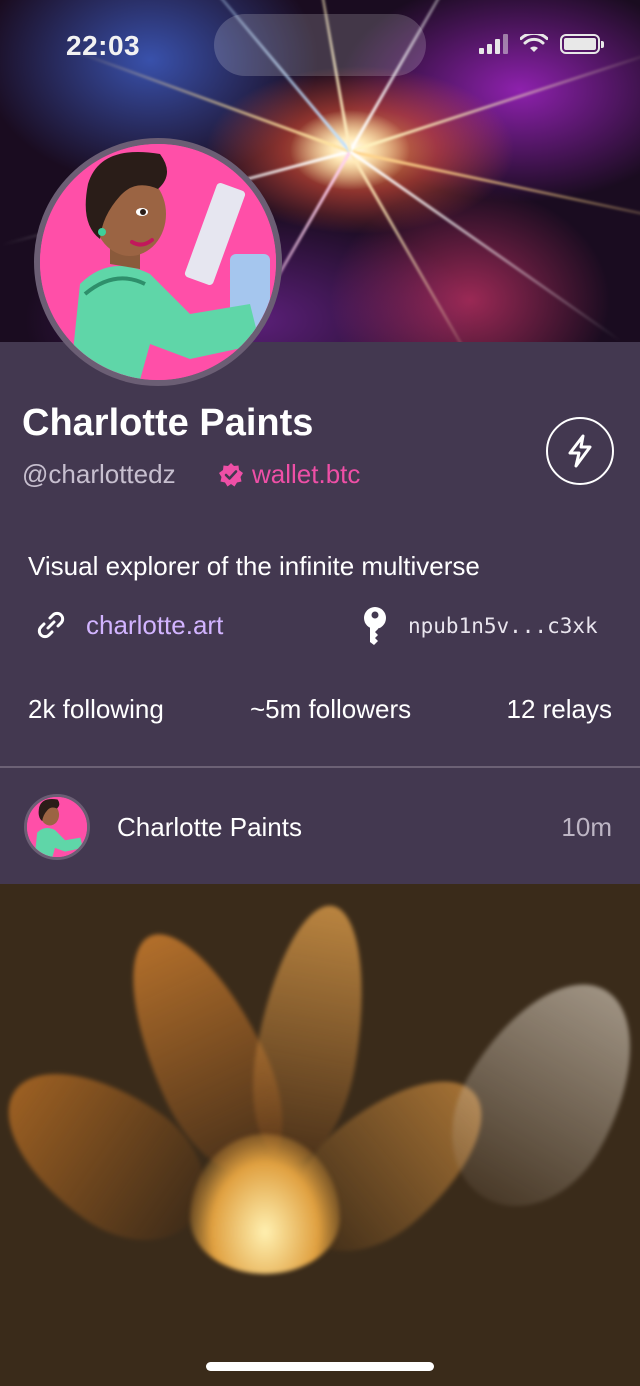 The height and width of the screenshot is (1386, 640). What do you see at coordinates (534, 43) in the screenshot?
I see `wifi-icon` at bounding box center [534, 43].